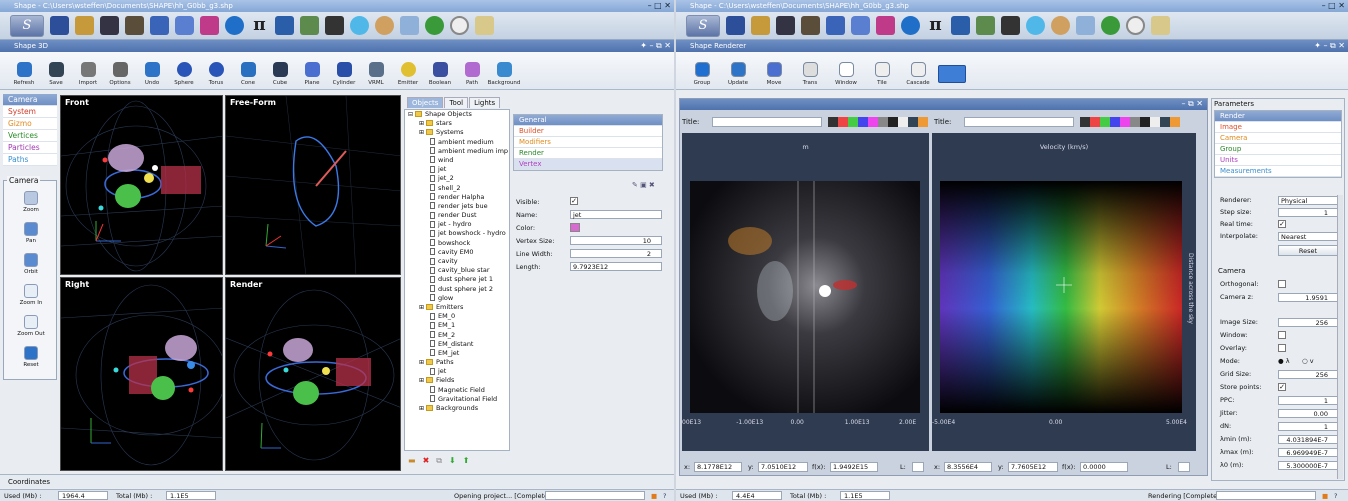 This screenshot has height=501, width=1348. Describe the element at coordinates (457, 114) in the screenshot. I see `tree-item: ⊟ Shape Objects` at that location.